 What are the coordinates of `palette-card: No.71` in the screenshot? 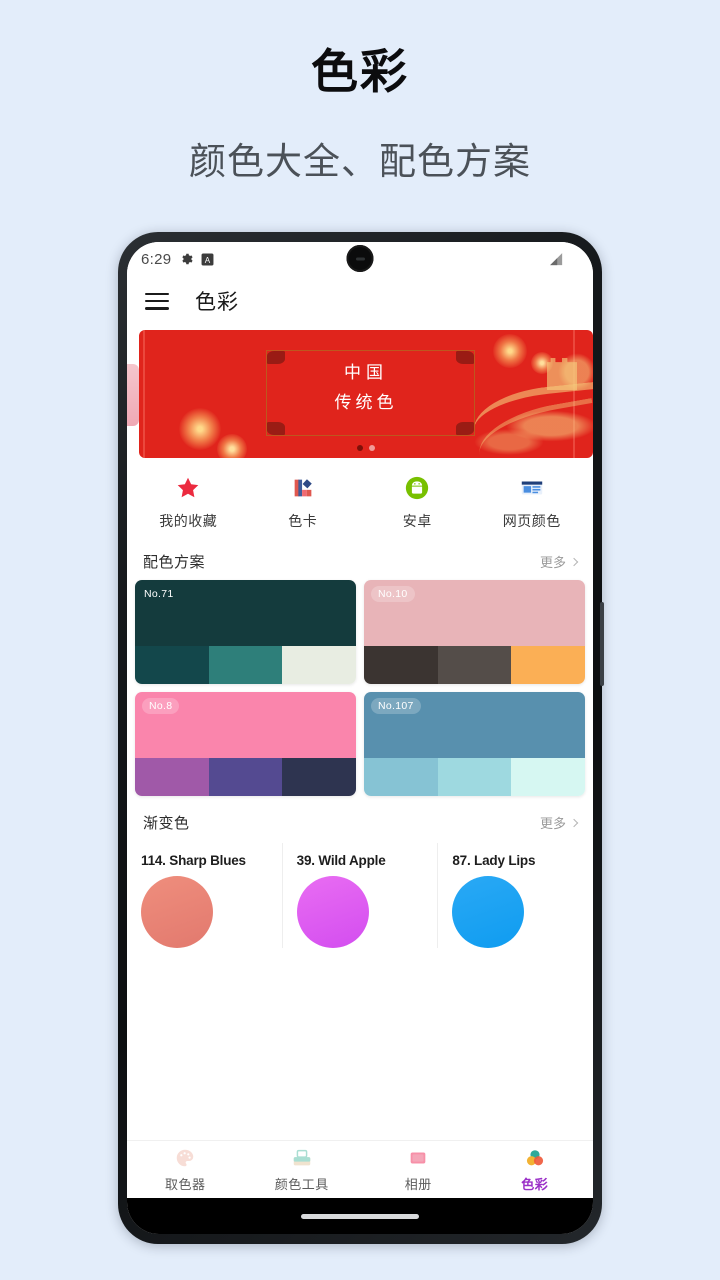 It's located at (245, 632).